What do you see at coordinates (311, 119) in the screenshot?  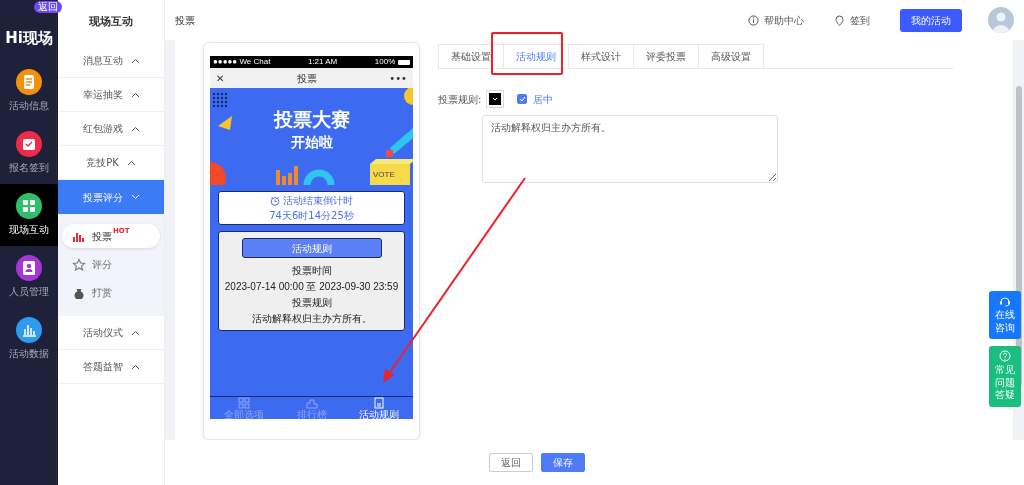 I see `banner-title: 投票大赛` at bounding box center [311, 119].